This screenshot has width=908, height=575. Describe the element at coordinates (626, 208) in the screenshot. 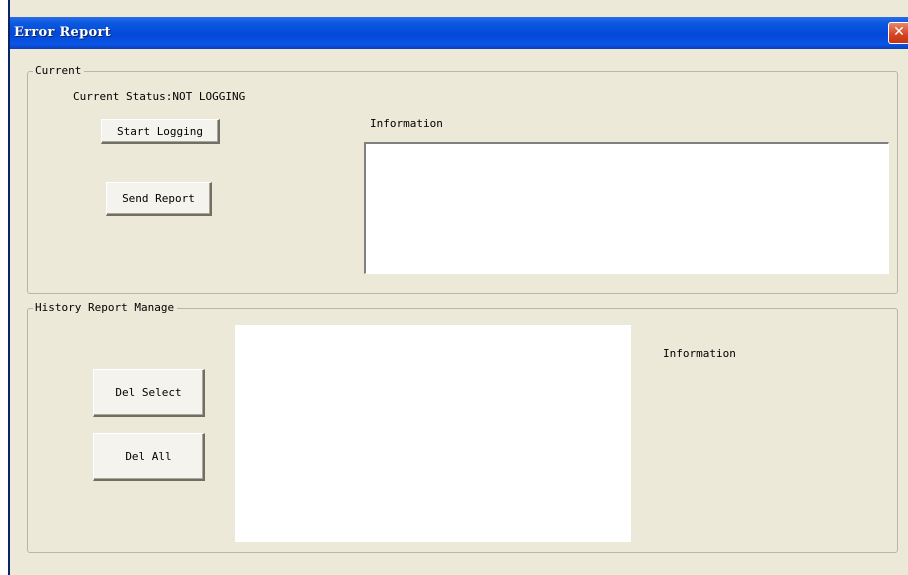

I see `current-information-textbox` at that location.